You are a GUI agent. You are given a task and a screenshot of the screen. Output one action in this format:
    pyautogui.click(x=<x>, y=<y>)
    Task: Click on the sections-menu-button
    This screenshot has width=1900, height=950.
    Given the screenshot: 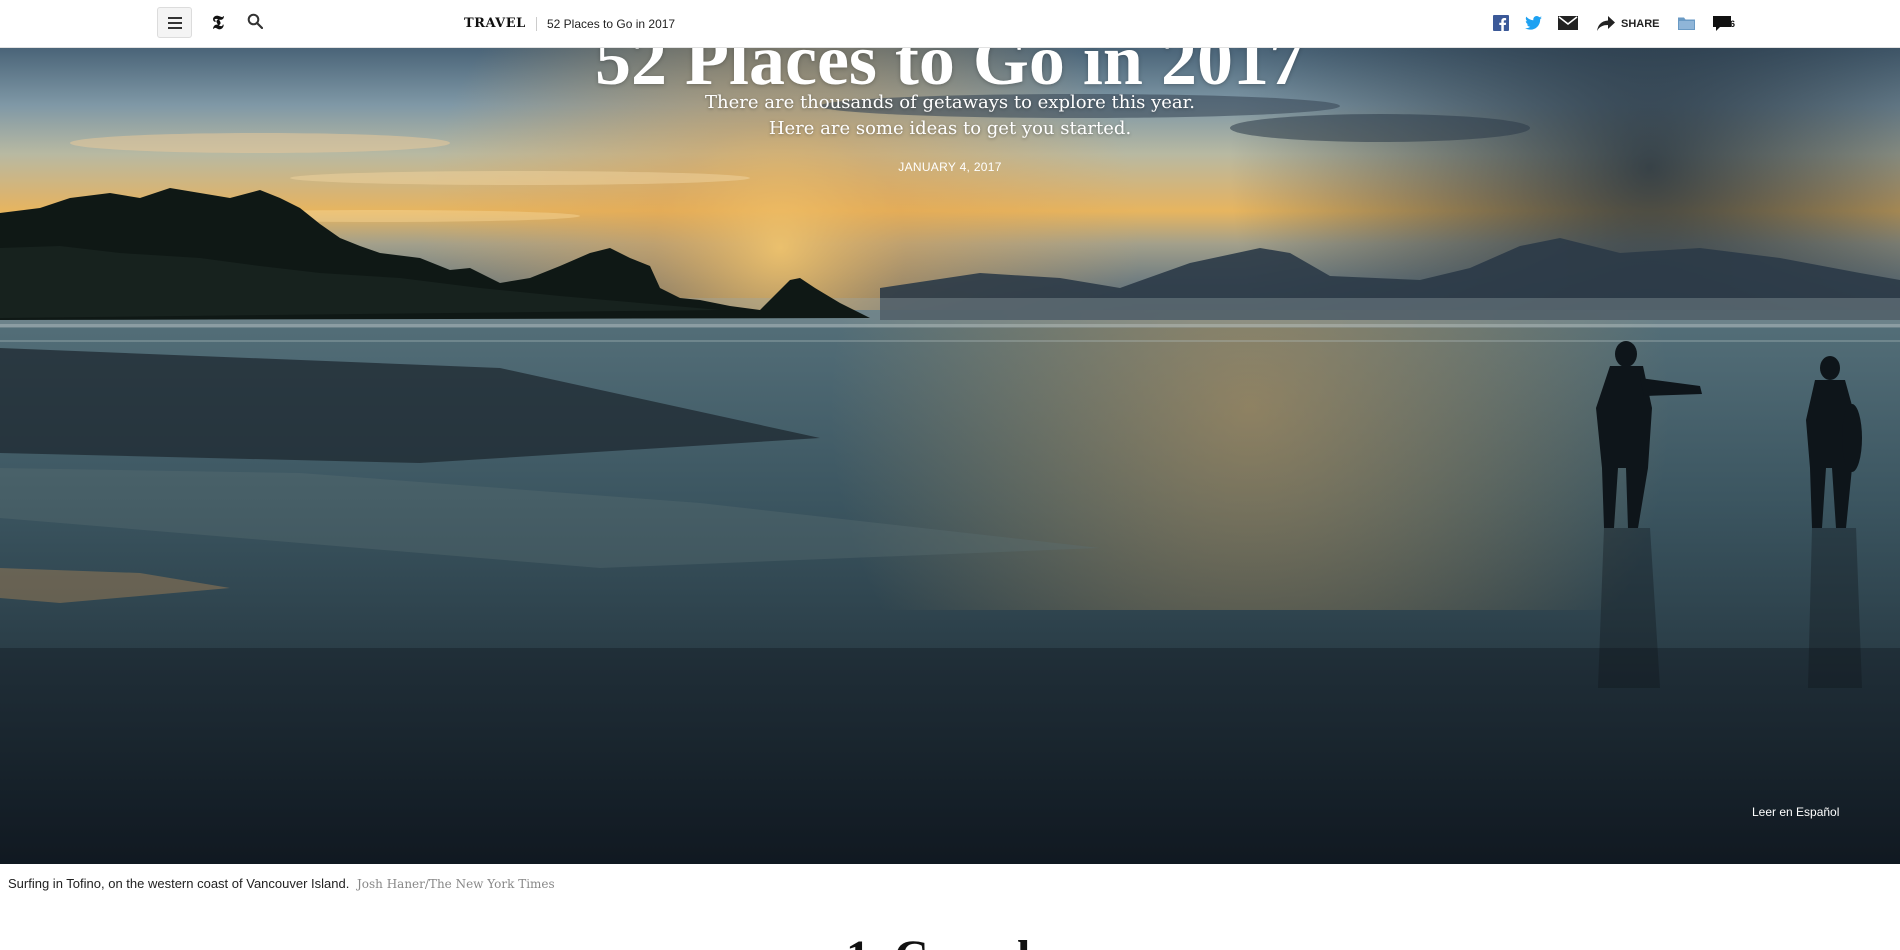 What is the action you would take?
    pyautogui.click(x=174, y=22)
    